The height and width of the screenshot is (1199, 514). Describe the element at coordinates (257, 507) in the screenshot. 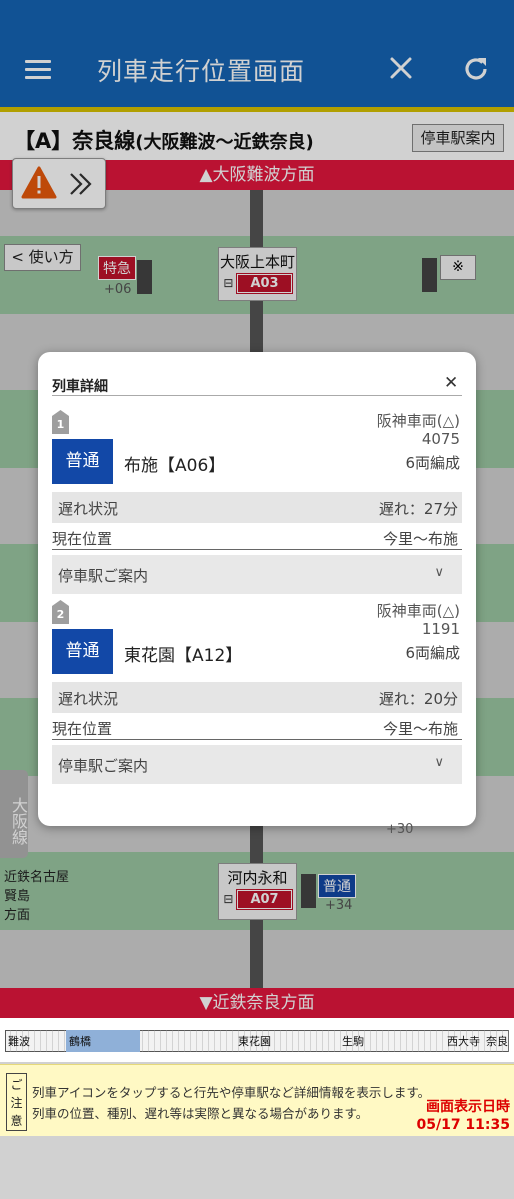

I see `delay-row: 遅れ状況 遅れ：27分` at that location.